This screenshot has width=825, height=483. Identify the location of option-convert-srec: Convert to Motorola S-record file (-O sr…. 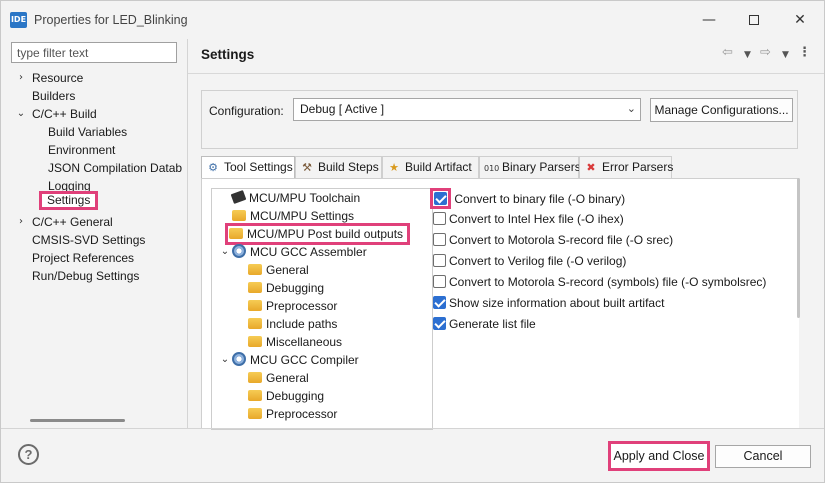
(553, 240).